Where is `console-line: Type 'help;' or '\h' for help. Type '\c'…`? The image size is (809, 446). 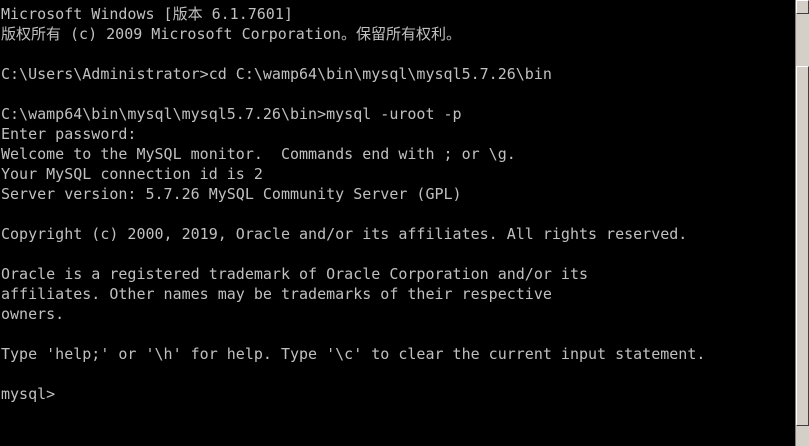 console-line: Type 'help;' or '\h' for help. Type '\c'… is located at coordinates (353, 354).